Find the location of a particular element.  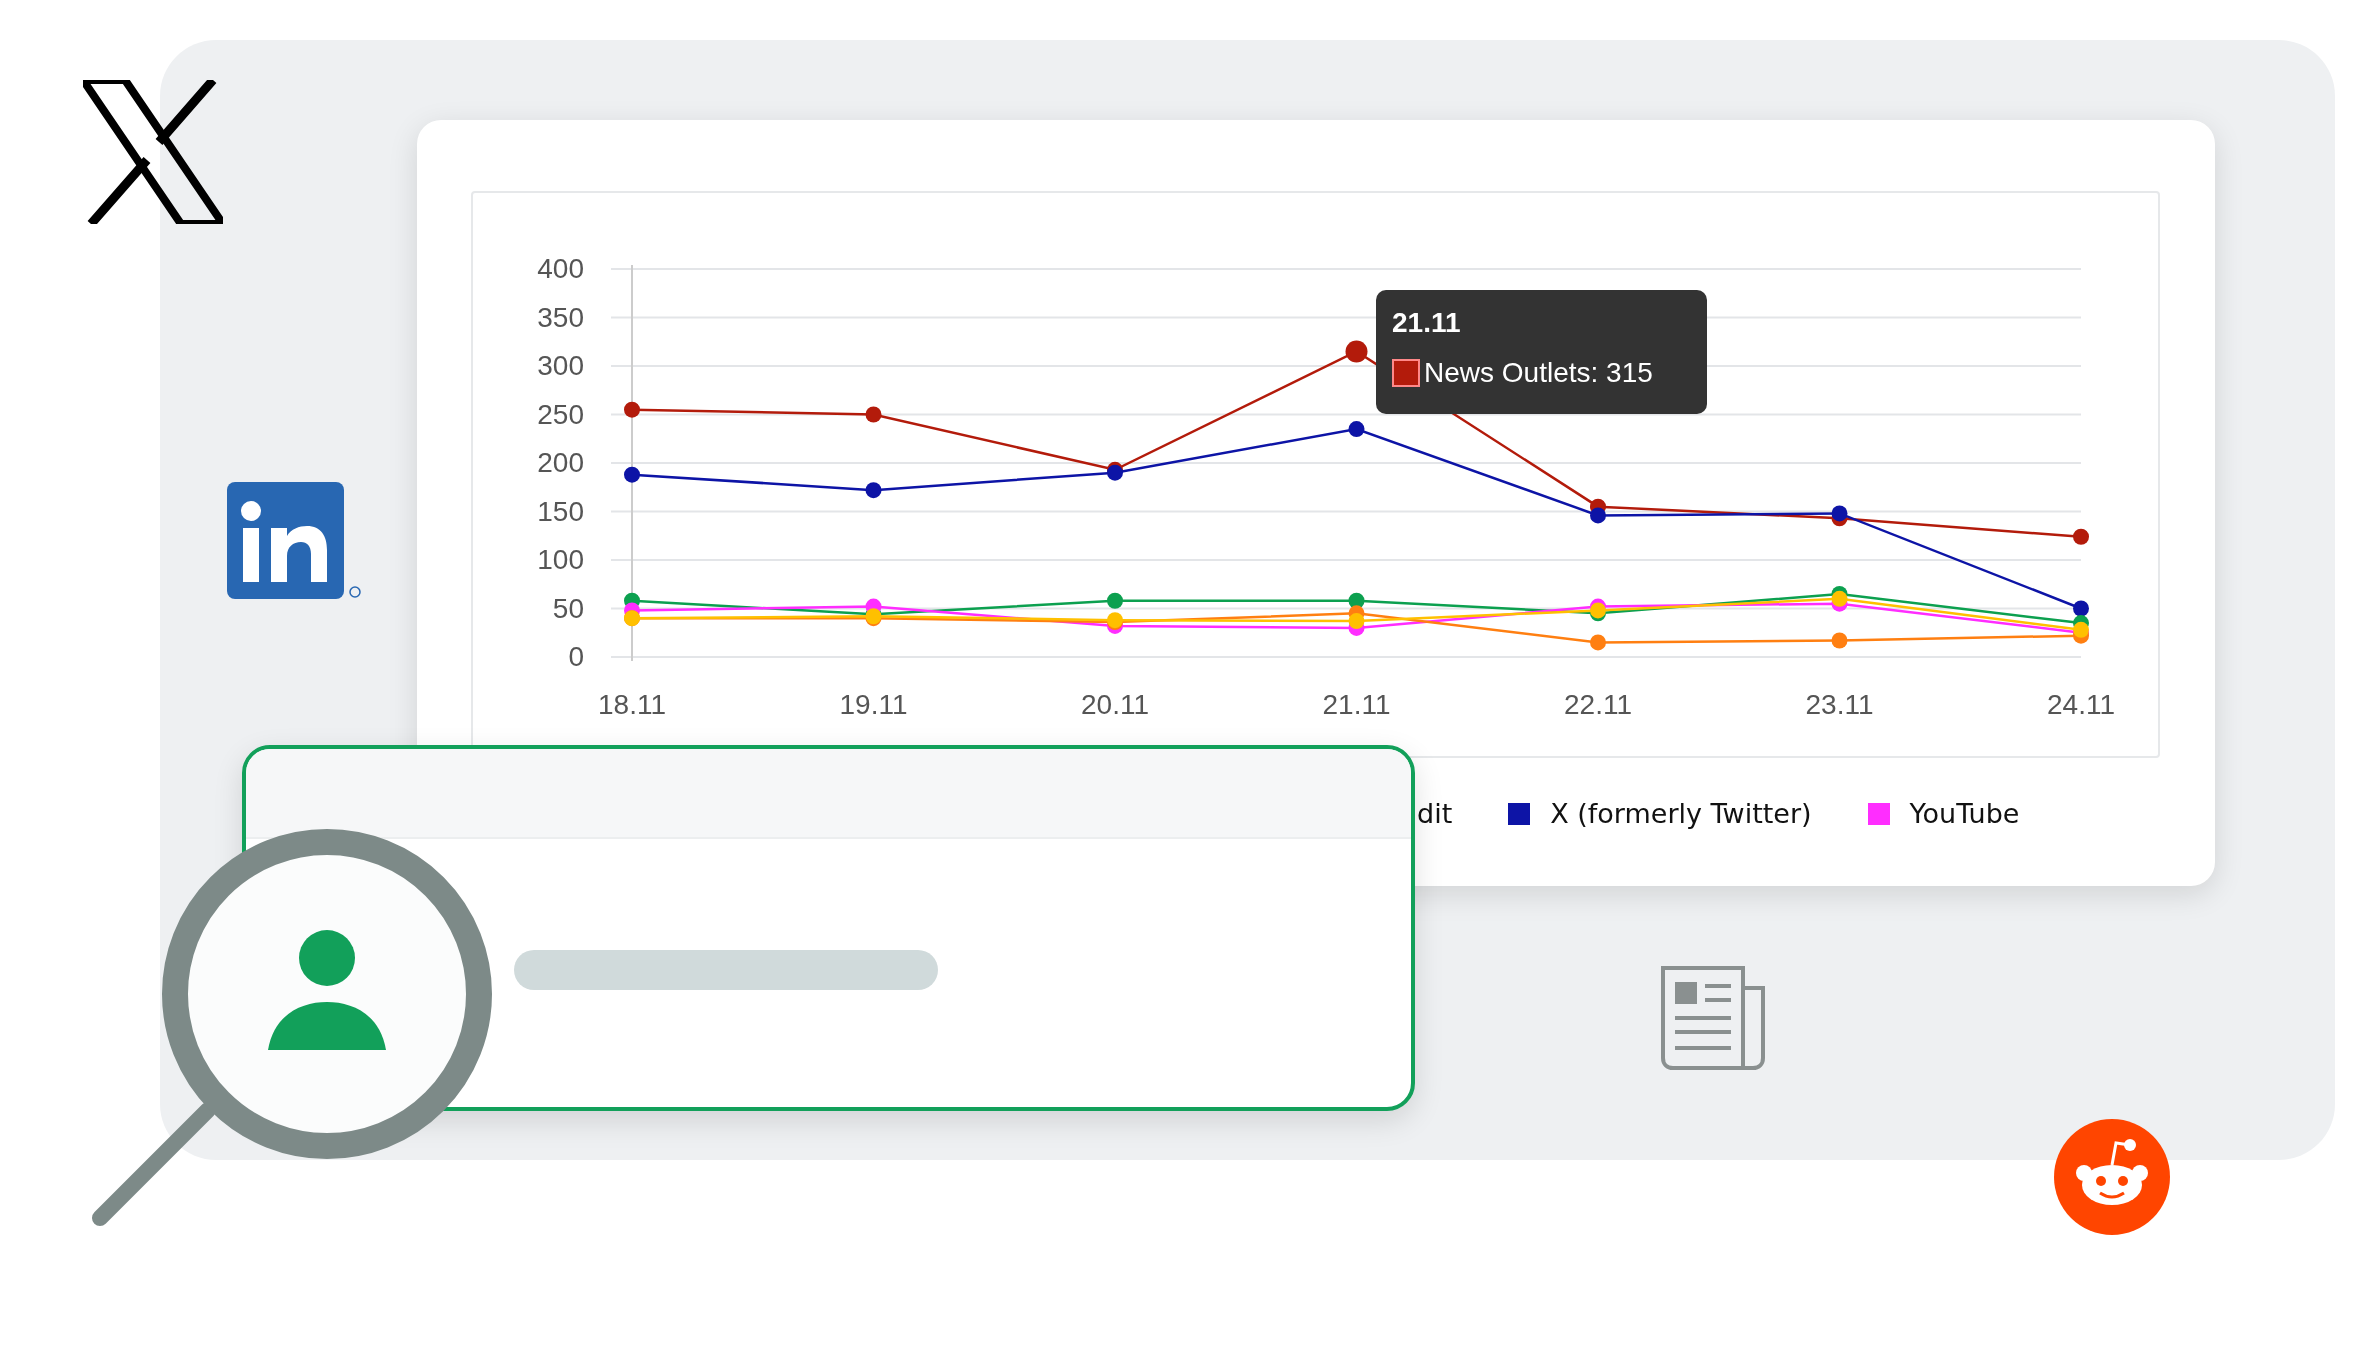

legend-label: YouTube is located at coordinates (1964, 814).